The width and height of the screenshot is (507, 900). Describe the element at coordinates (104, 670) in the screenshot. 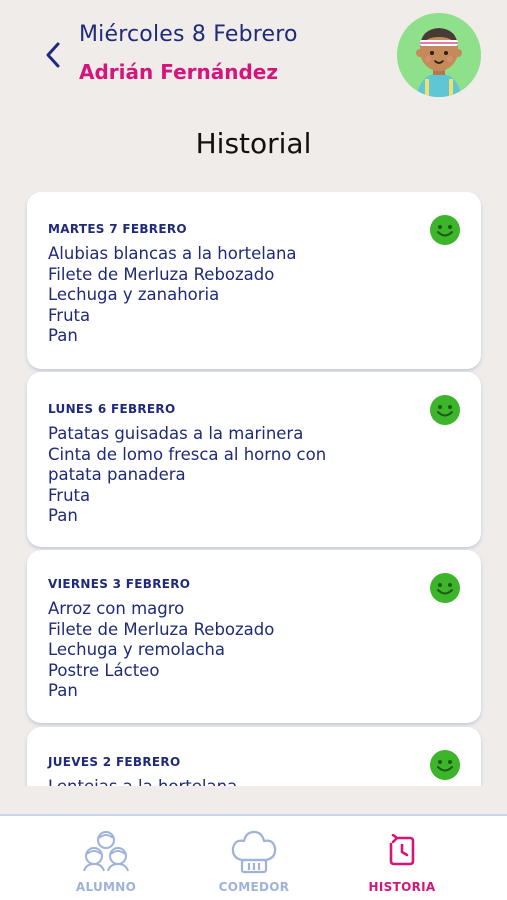

I see `menu-item: Postre Lácteo` at that location.